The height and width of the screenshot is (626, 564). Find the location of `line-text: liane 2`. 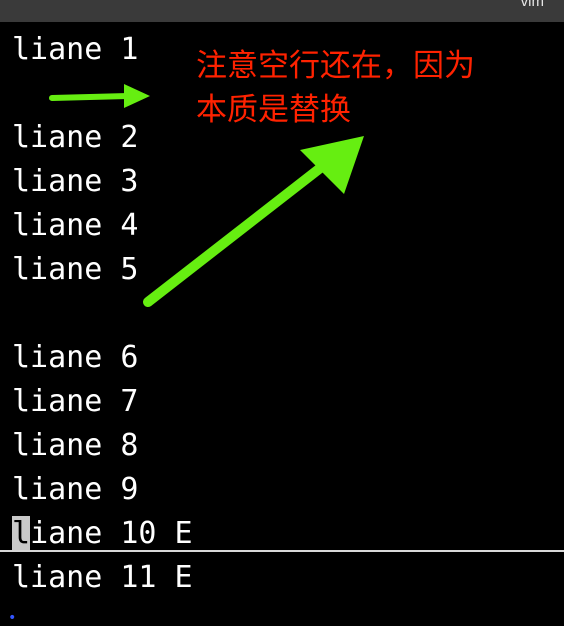

line-text: liane 2 is located at coordinates (75, 137).